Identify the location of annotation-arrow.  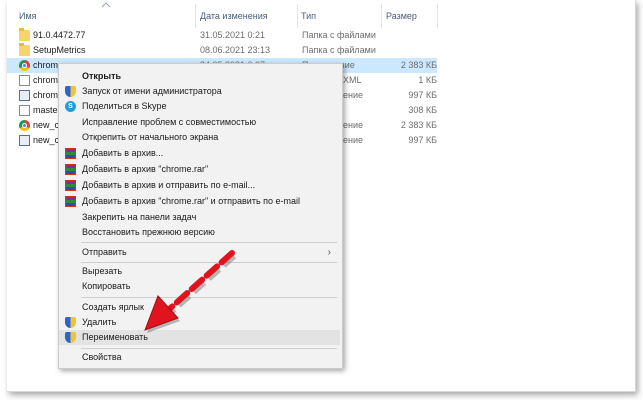
(190, 291).